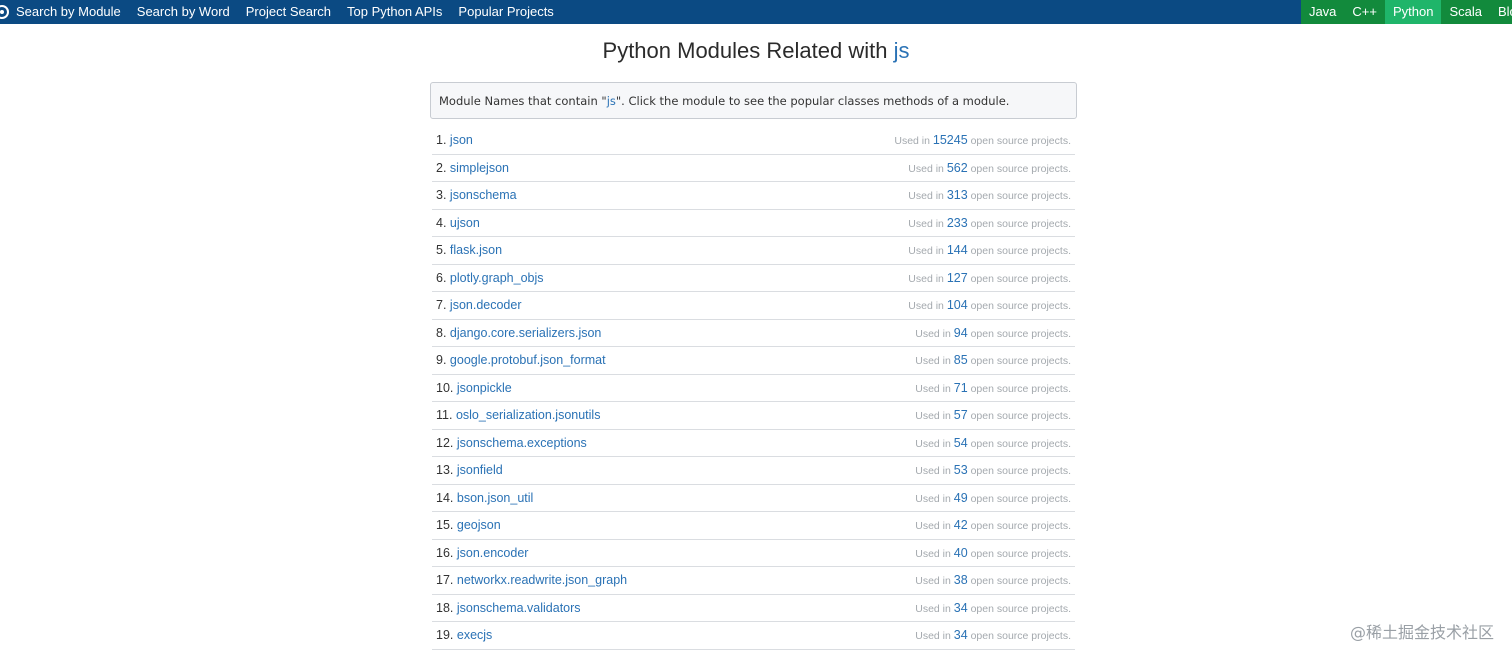 This screenshot has height=659, width=1512. I want to click on module-link: django.core.serializers.json, so click(525, 333).